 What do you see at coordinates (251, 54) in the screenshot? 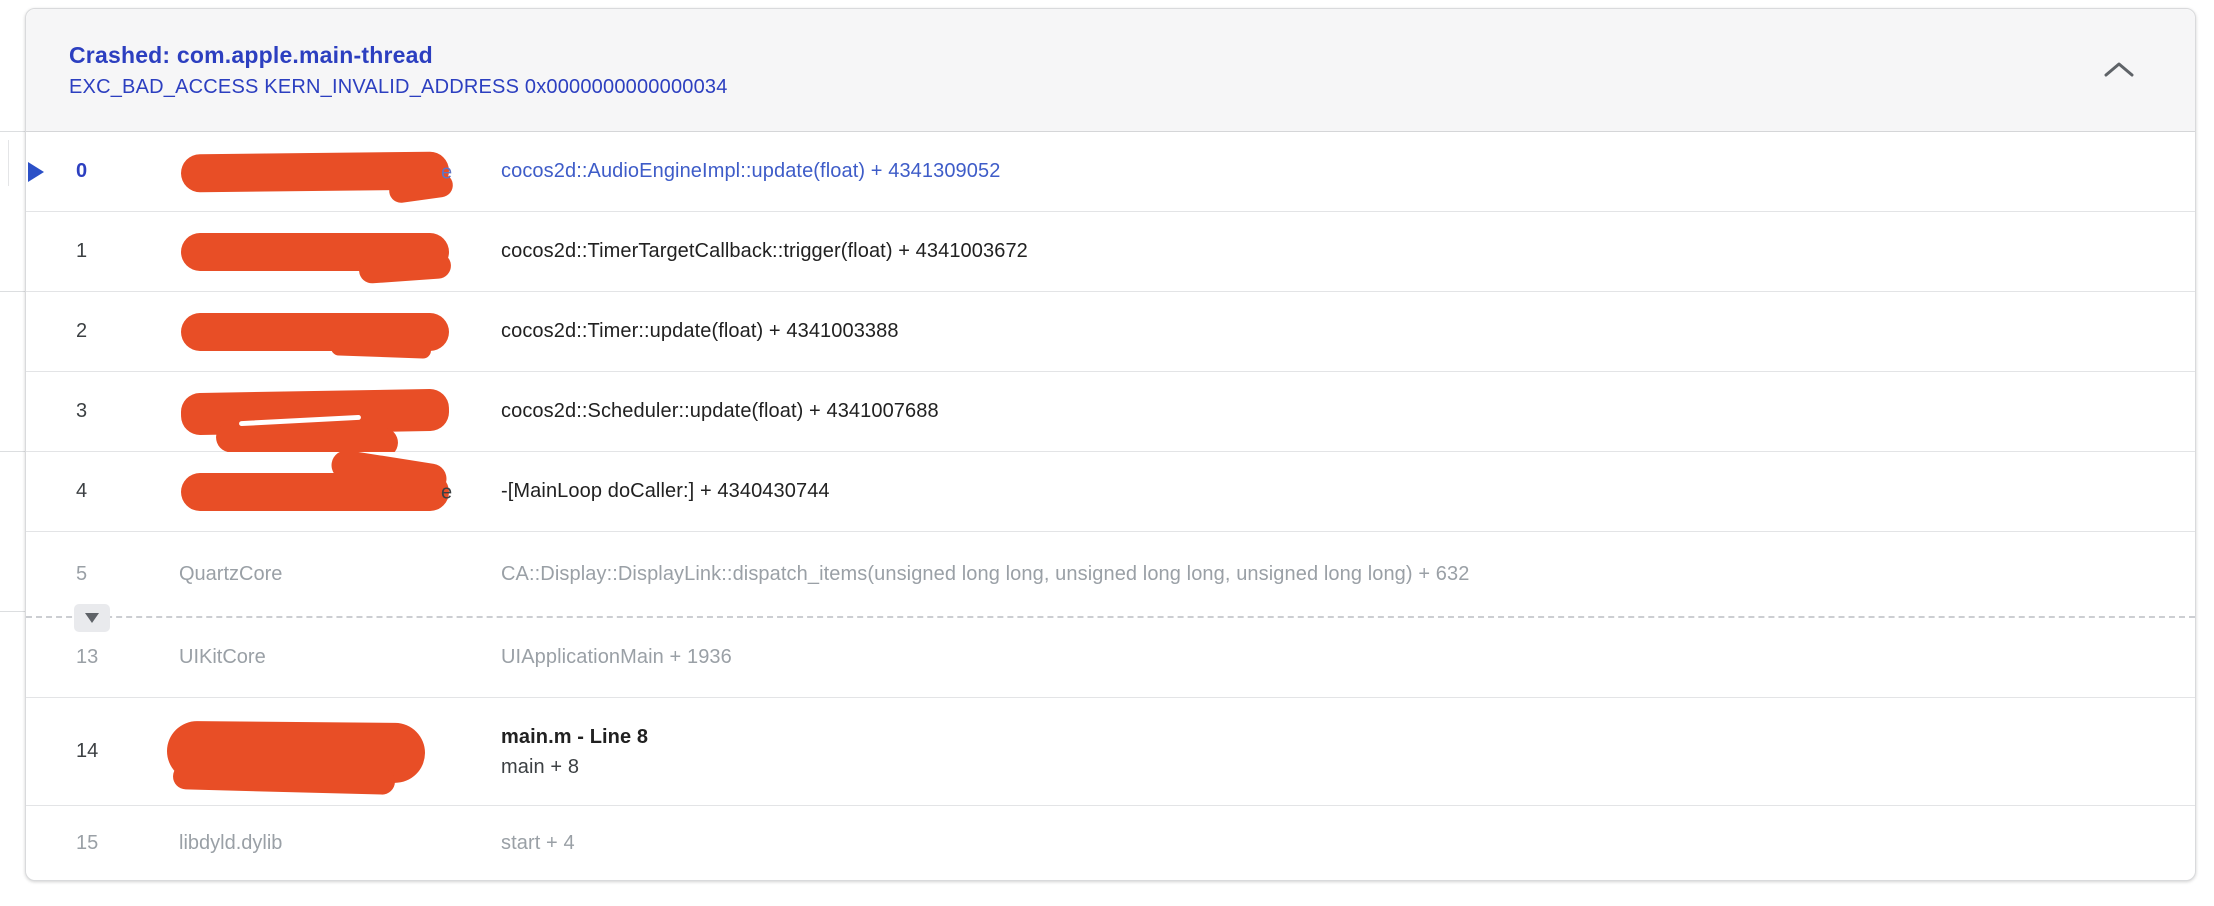
I see `thread-title: Crashed: com.apple.main-thread` at bounding box center [251, 54].